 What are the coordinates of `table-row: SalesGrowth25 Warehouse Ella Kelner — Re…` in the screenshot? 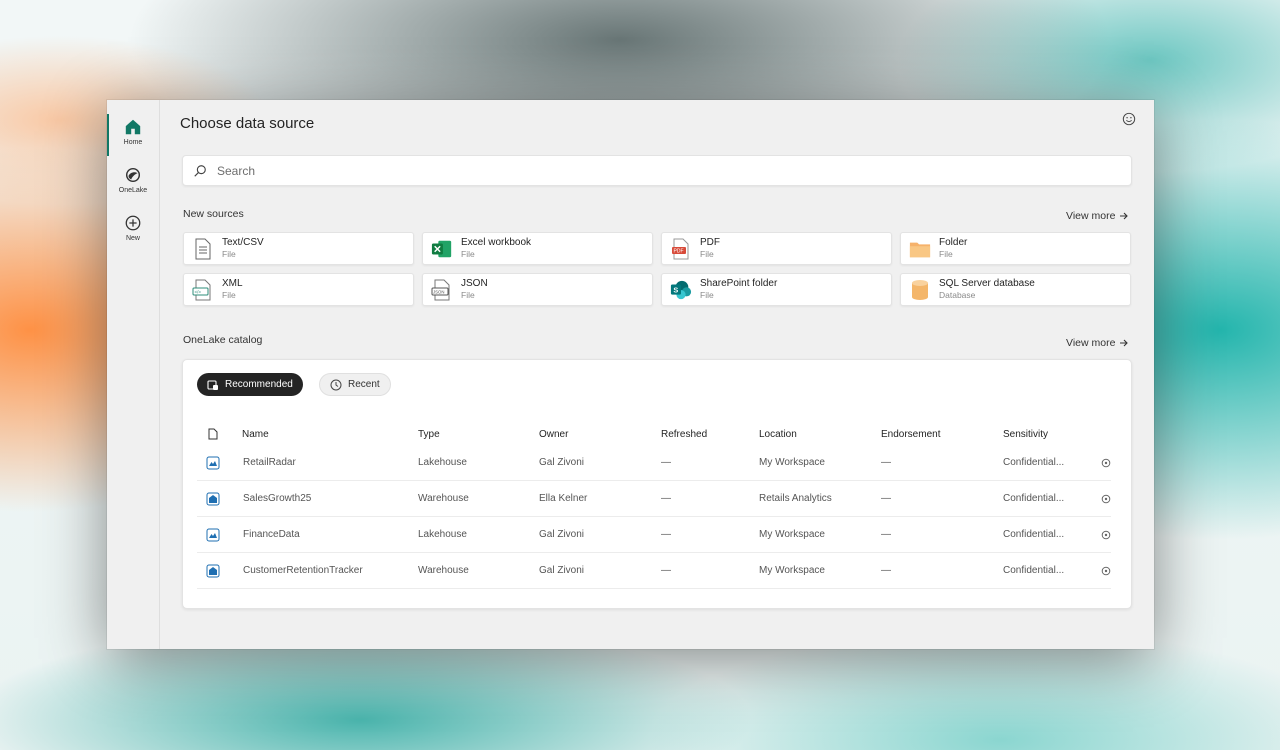 It's located at (654, 499).